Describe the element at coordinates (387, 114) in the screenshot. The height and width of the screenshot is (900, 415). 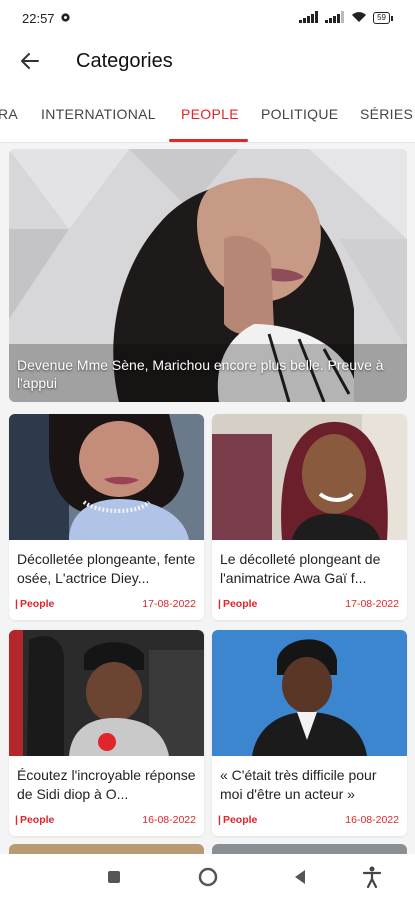
I see `tab-series: SÉRIES E` at that location.